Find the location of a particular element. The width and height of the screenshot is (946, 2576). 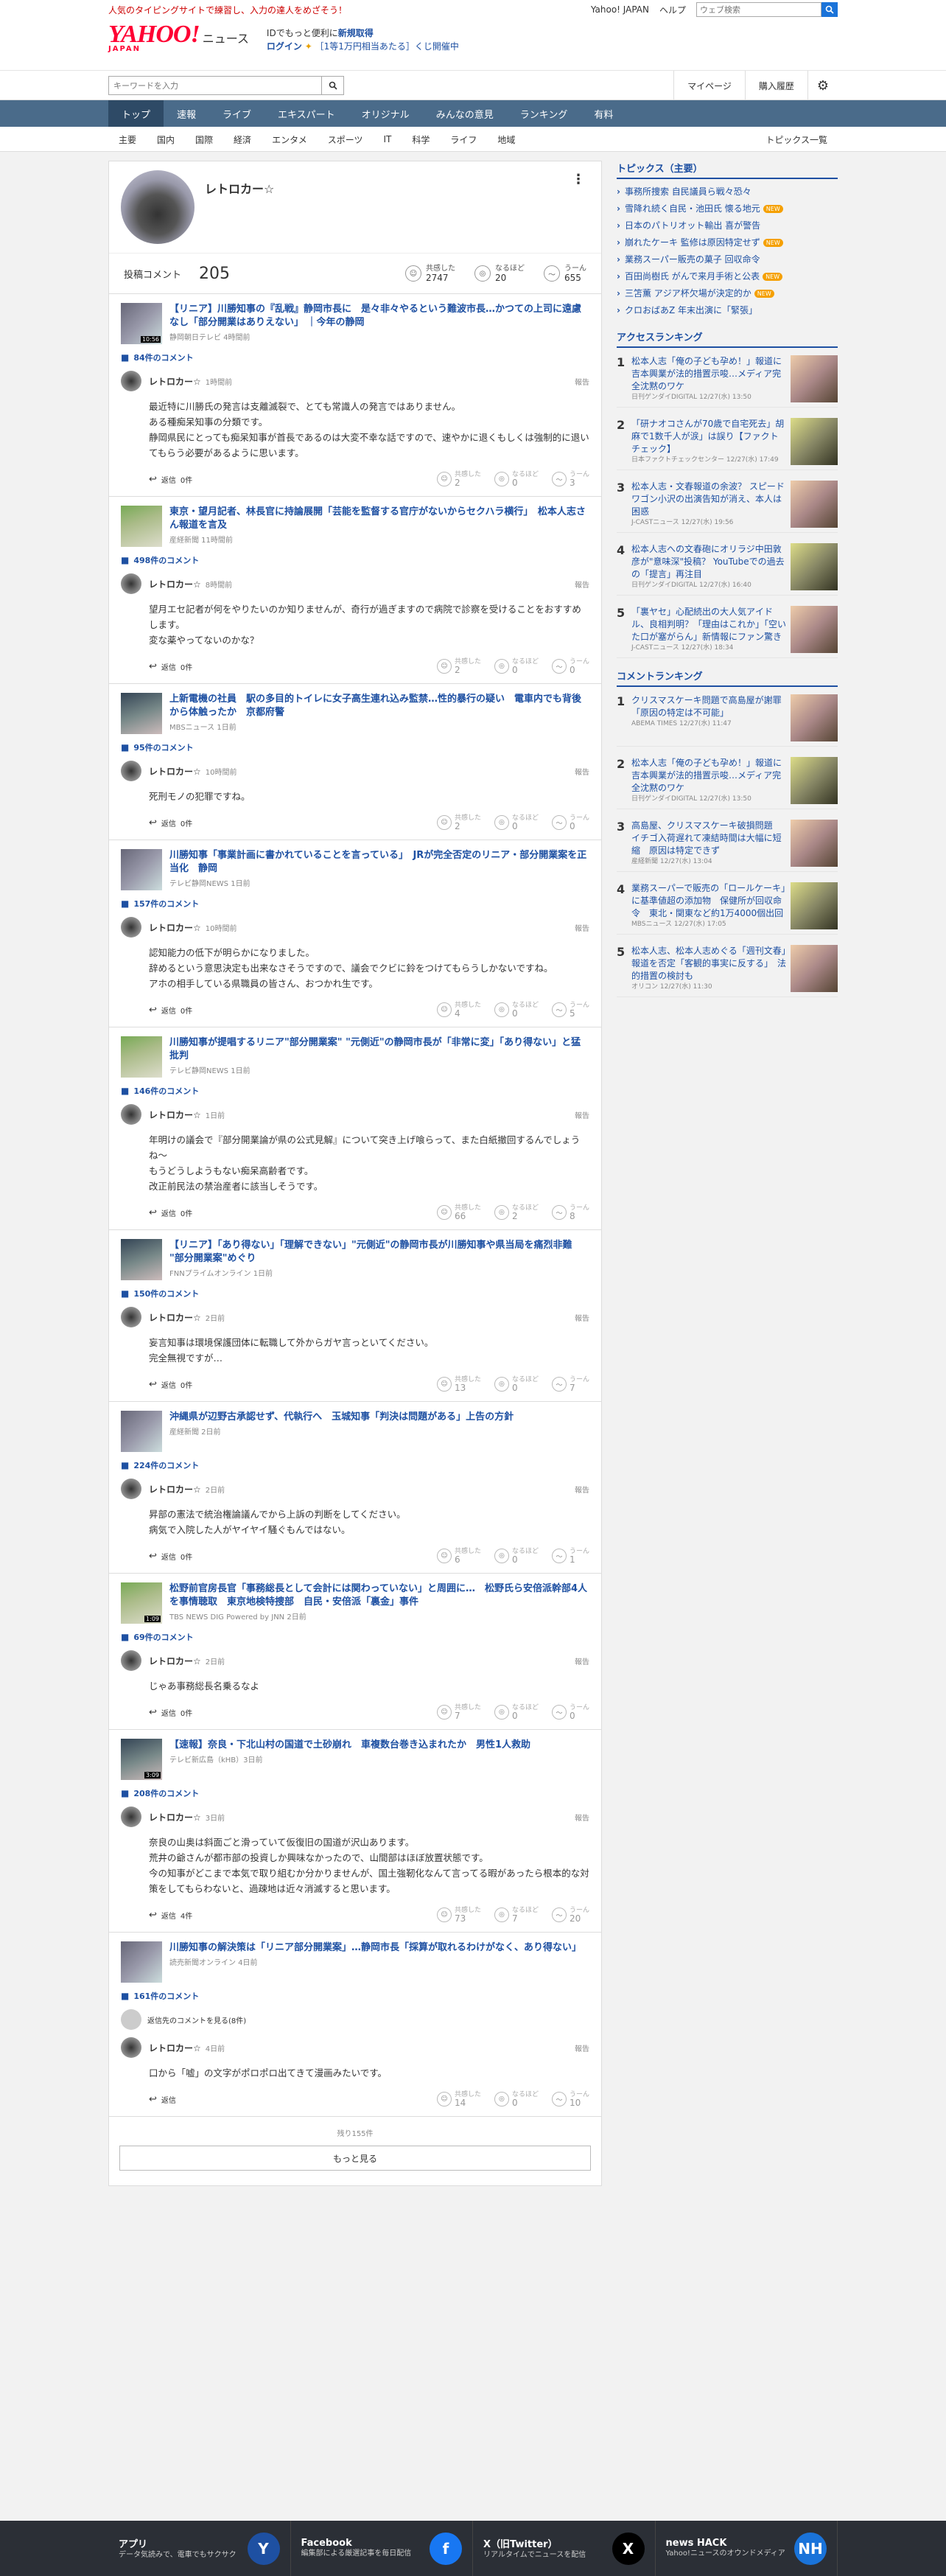

gnav-item: みんなの意見 is located at coordinates (465, 114).